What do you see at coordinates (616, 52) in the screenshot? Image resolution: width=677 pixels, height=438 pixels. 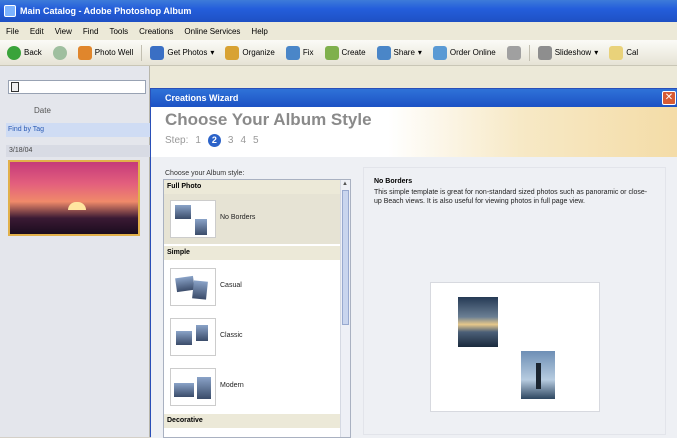 I see `calendar-view-icon` at bounding box center [616, 52].